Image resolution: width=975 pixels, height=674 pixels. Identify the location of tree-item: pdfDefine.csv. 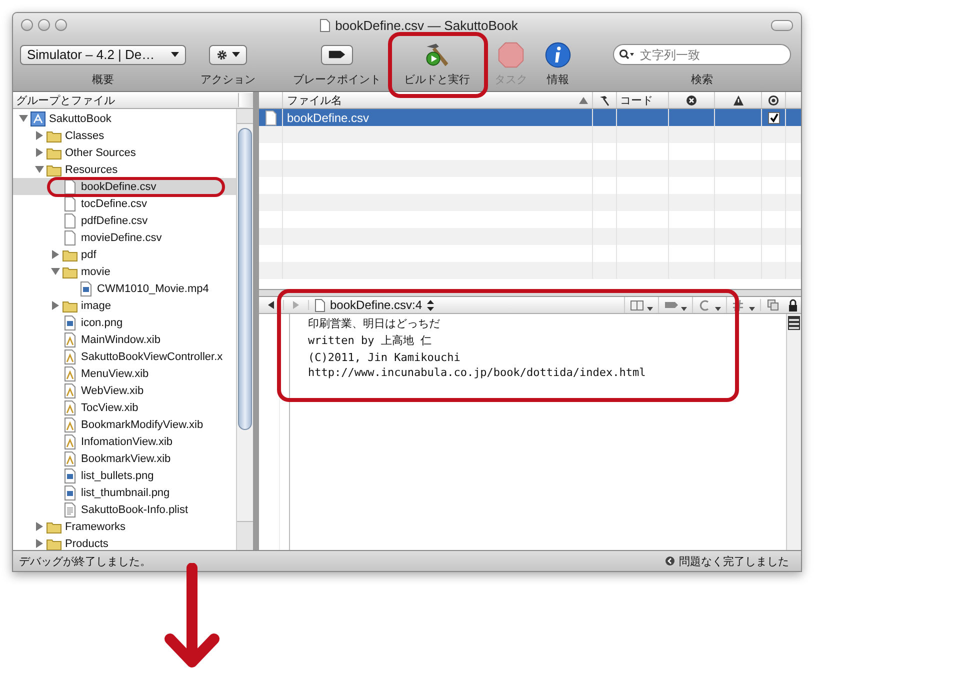
(124, 220).